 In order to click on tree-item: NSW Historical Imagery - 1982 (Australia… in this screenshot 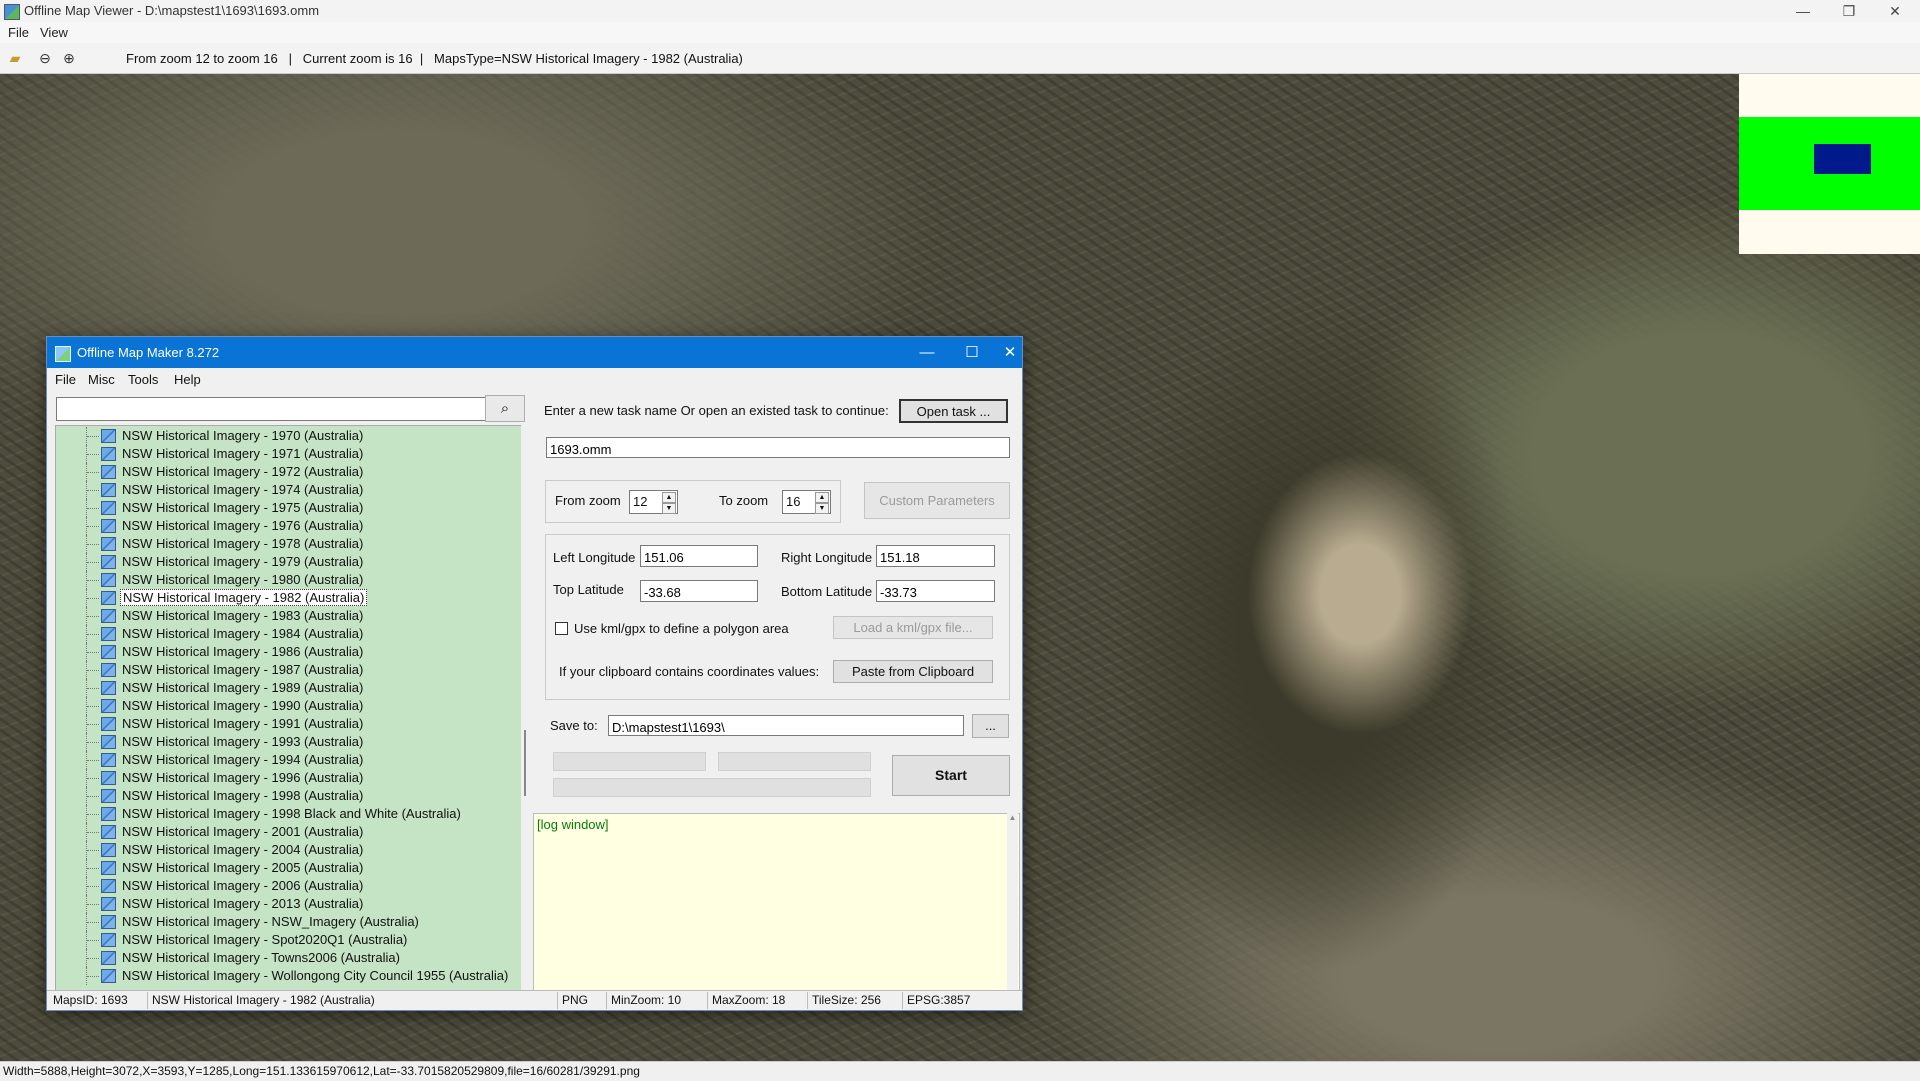, I will do `click(286, 598)`.